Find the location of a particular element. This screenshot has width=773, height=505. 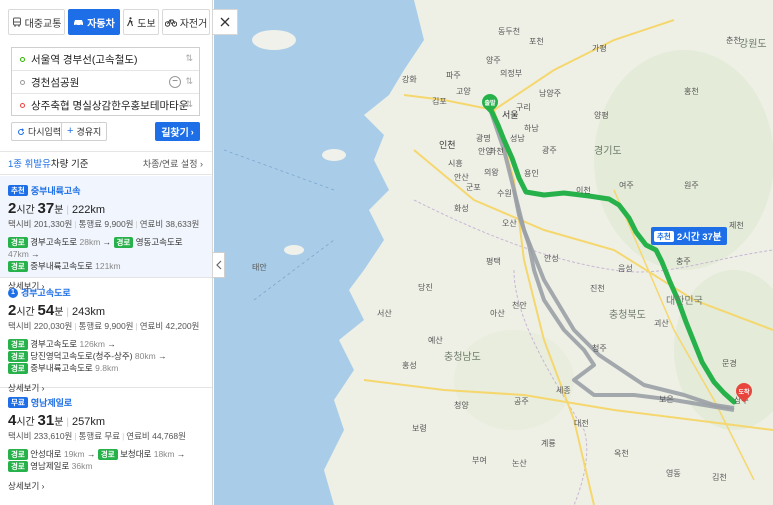

map-label-gunpo: 군포 is located at coordinates (473, 187).